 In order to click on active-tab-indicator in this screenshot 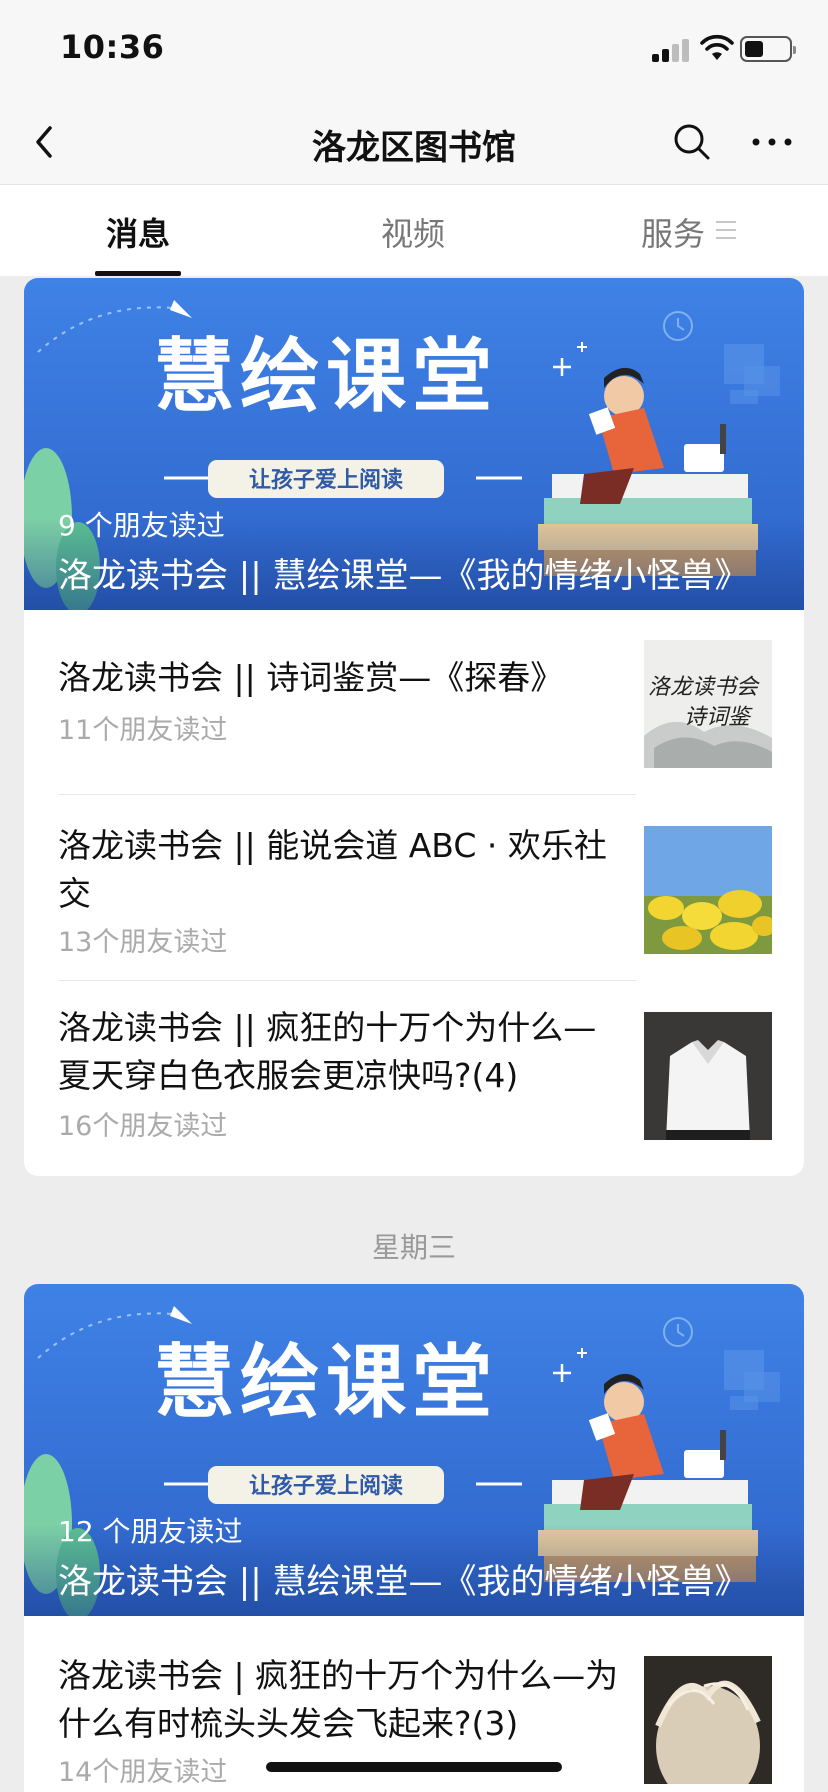, I will do `click(138, 273)`.